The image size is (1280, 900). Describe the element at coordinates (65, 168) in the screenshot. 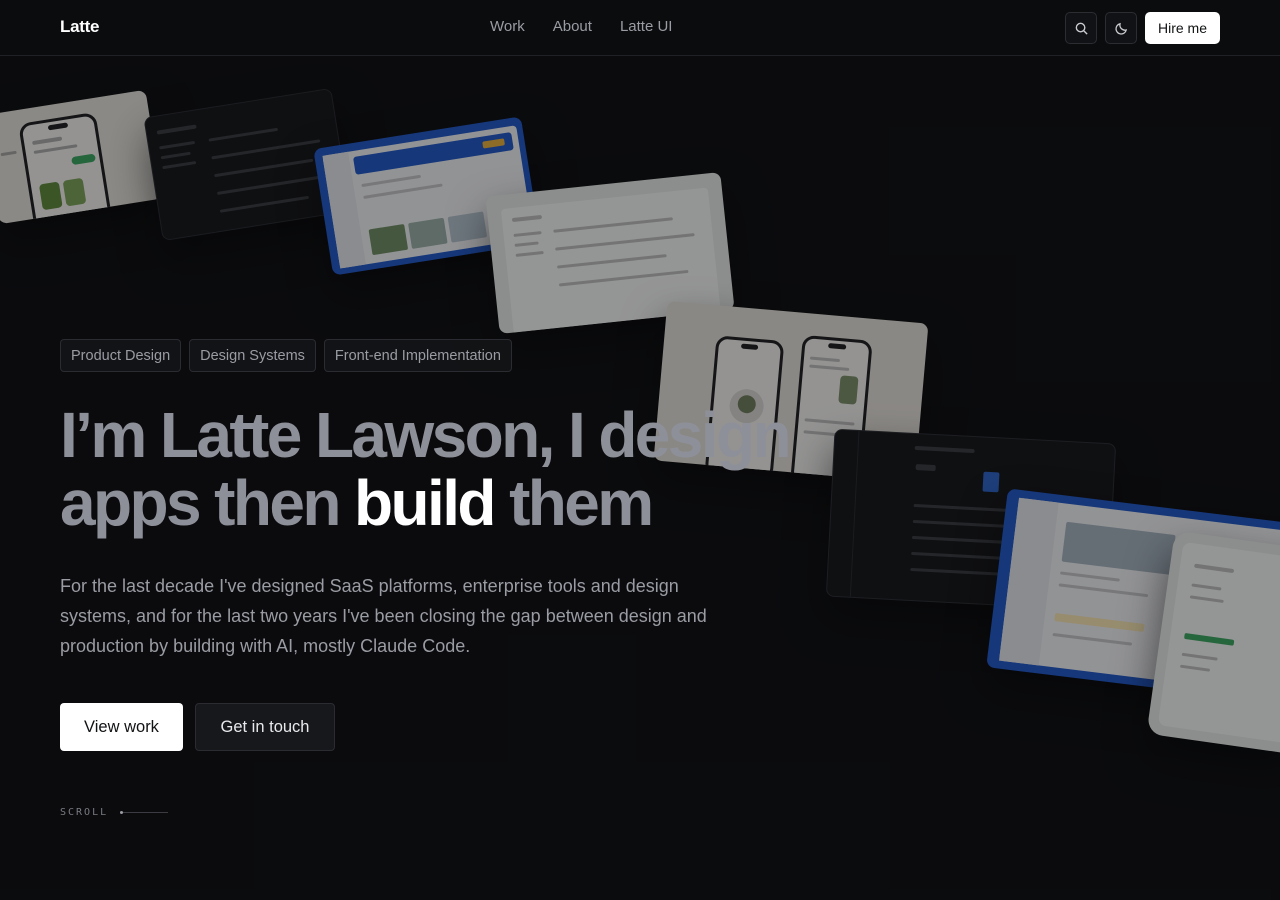

I see `phone-mockup` at that location.